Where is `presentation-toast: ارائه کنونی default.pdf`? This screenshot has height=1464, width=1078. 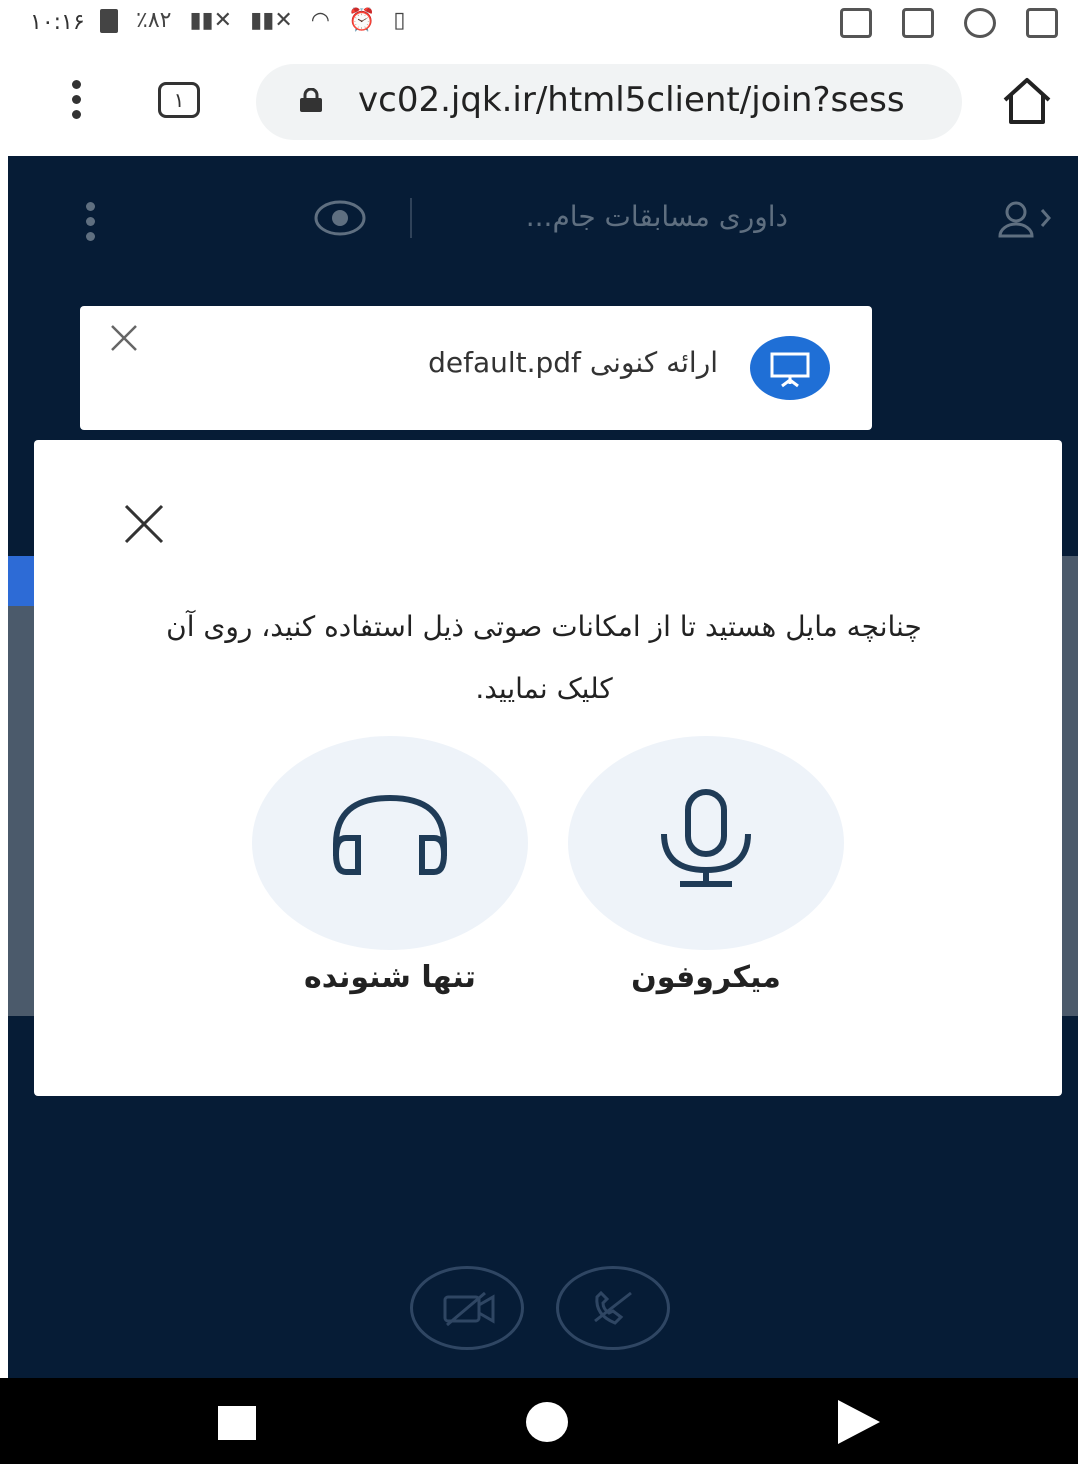
presentation-toast: ارائه کنونی default.pdf is located at coordinates (476, 368).